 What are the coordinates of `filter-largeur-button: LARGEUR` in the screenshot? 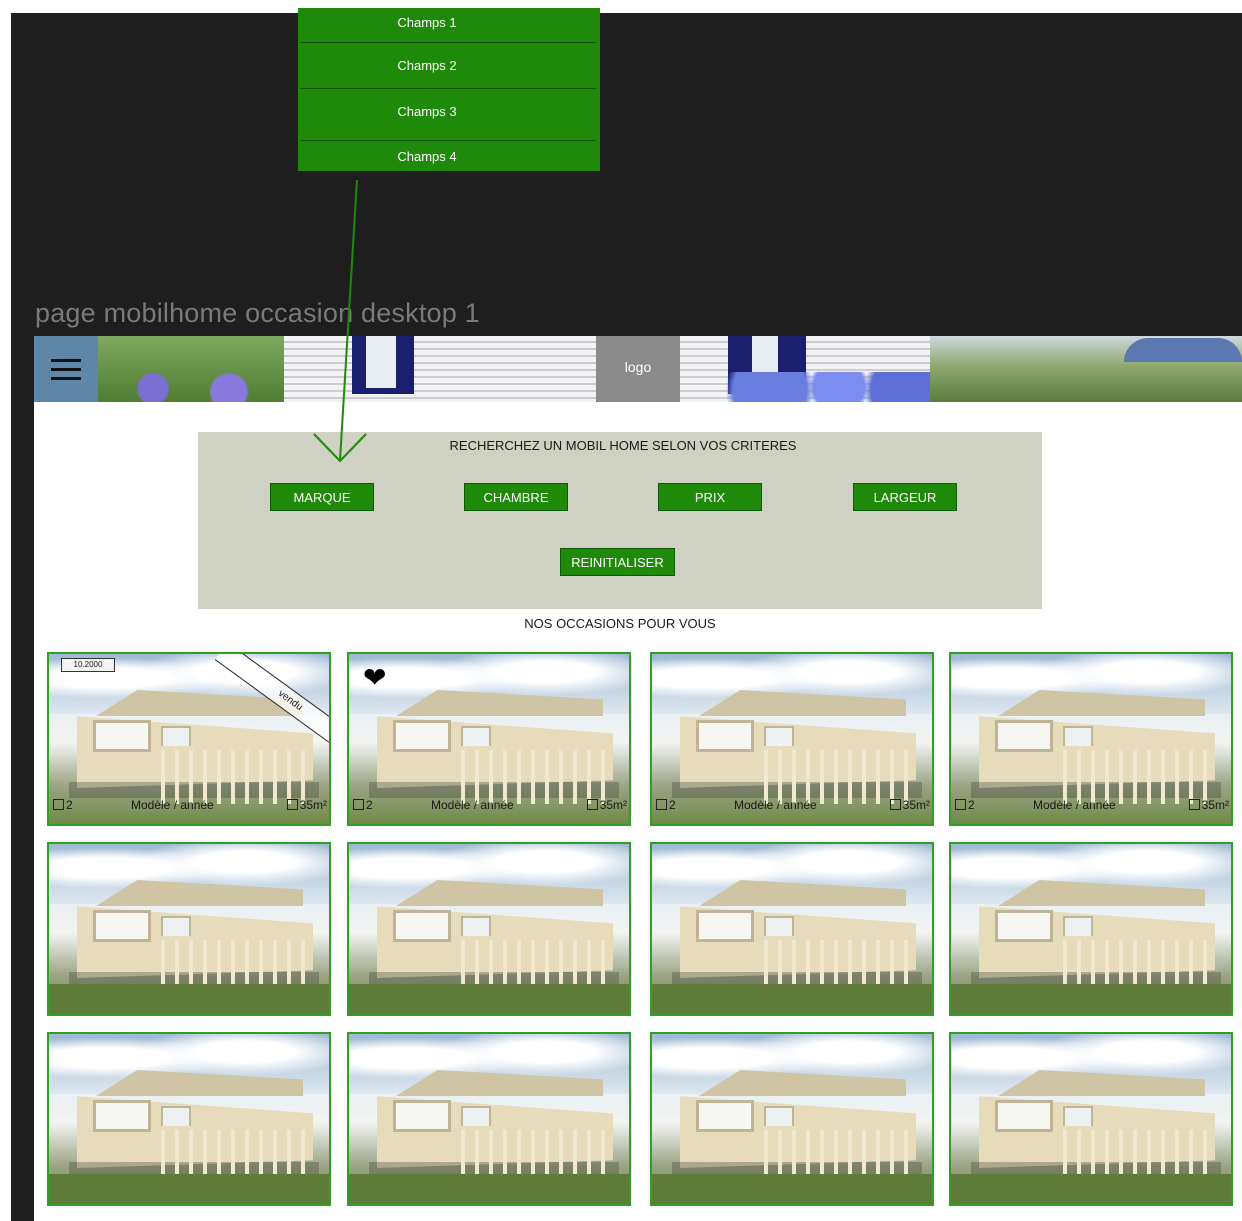 It's located at (905, 497).